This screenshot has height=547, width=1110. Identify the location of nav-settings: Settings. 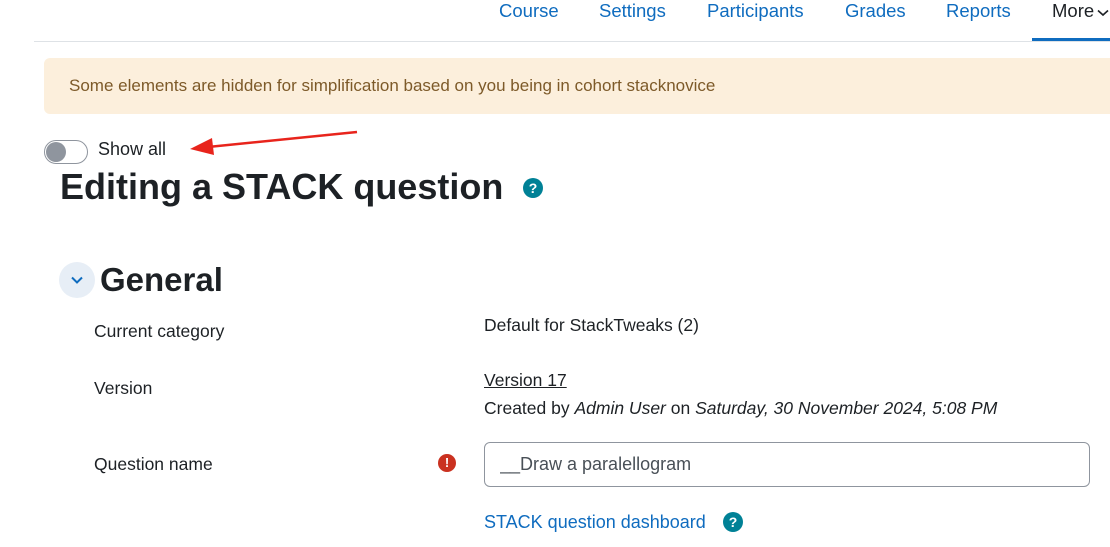
(632, 20).